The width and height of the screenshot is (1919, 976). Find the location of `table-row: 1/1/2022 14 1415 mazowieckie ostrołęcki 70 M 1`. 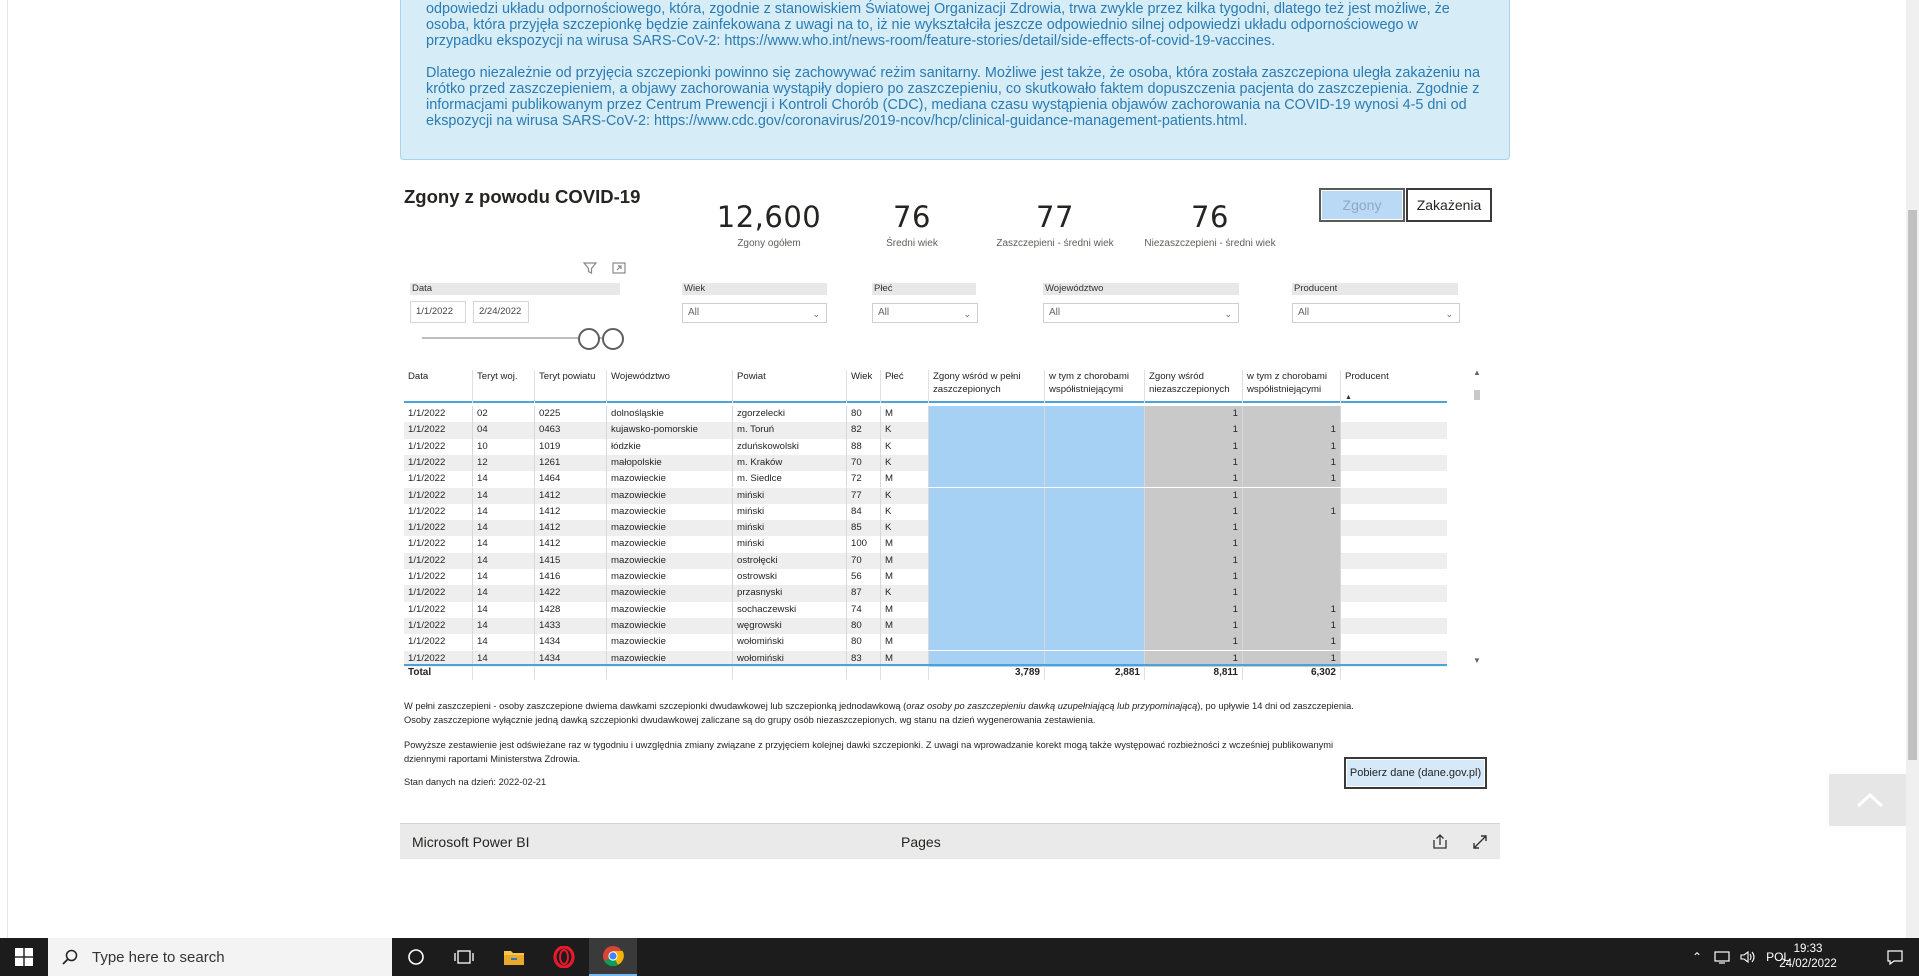

table-row: 1/1/2022 14 1415 mazowieckie ostrołęcki 70 M 1 is located at coordinates (925, 560).